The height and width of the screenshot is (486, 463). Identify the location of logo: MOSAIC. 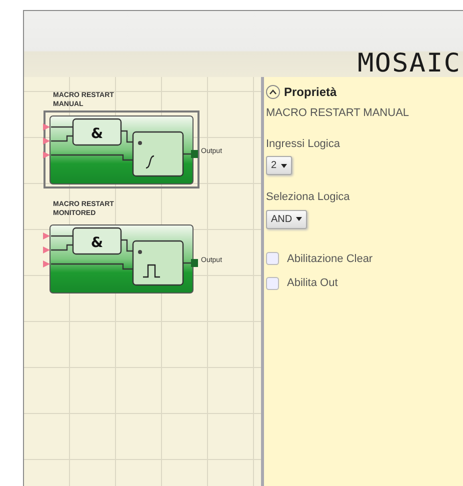
(409, 63).